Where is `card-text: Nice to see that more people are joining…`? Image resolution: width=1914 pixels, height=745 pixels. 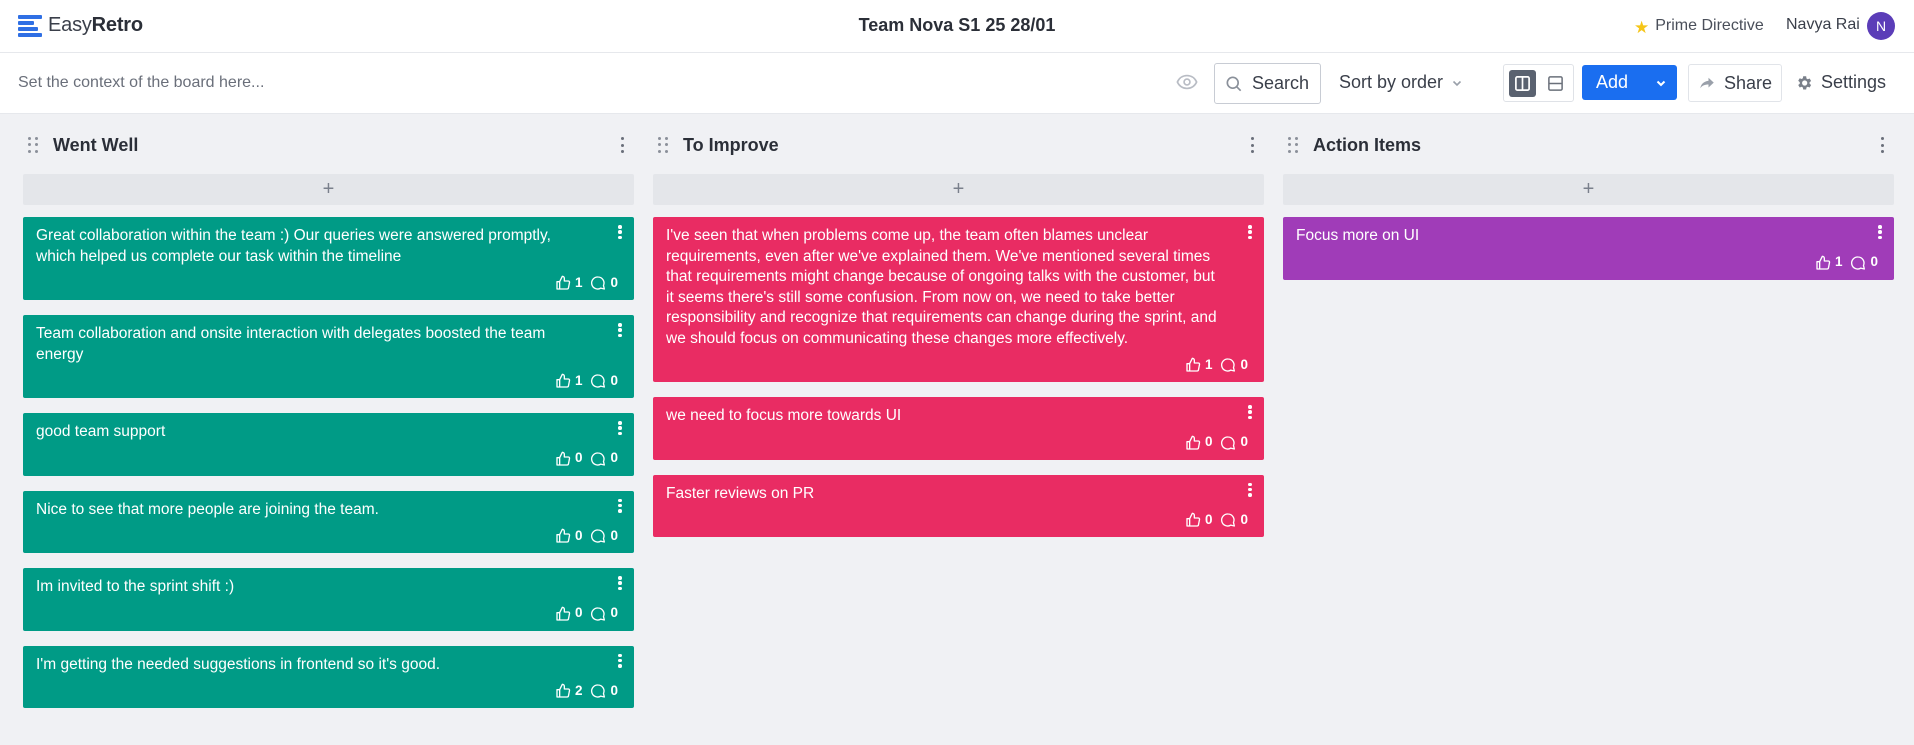 card-text: Nice to see that more people are joining… is located at coordinates (207, 509).